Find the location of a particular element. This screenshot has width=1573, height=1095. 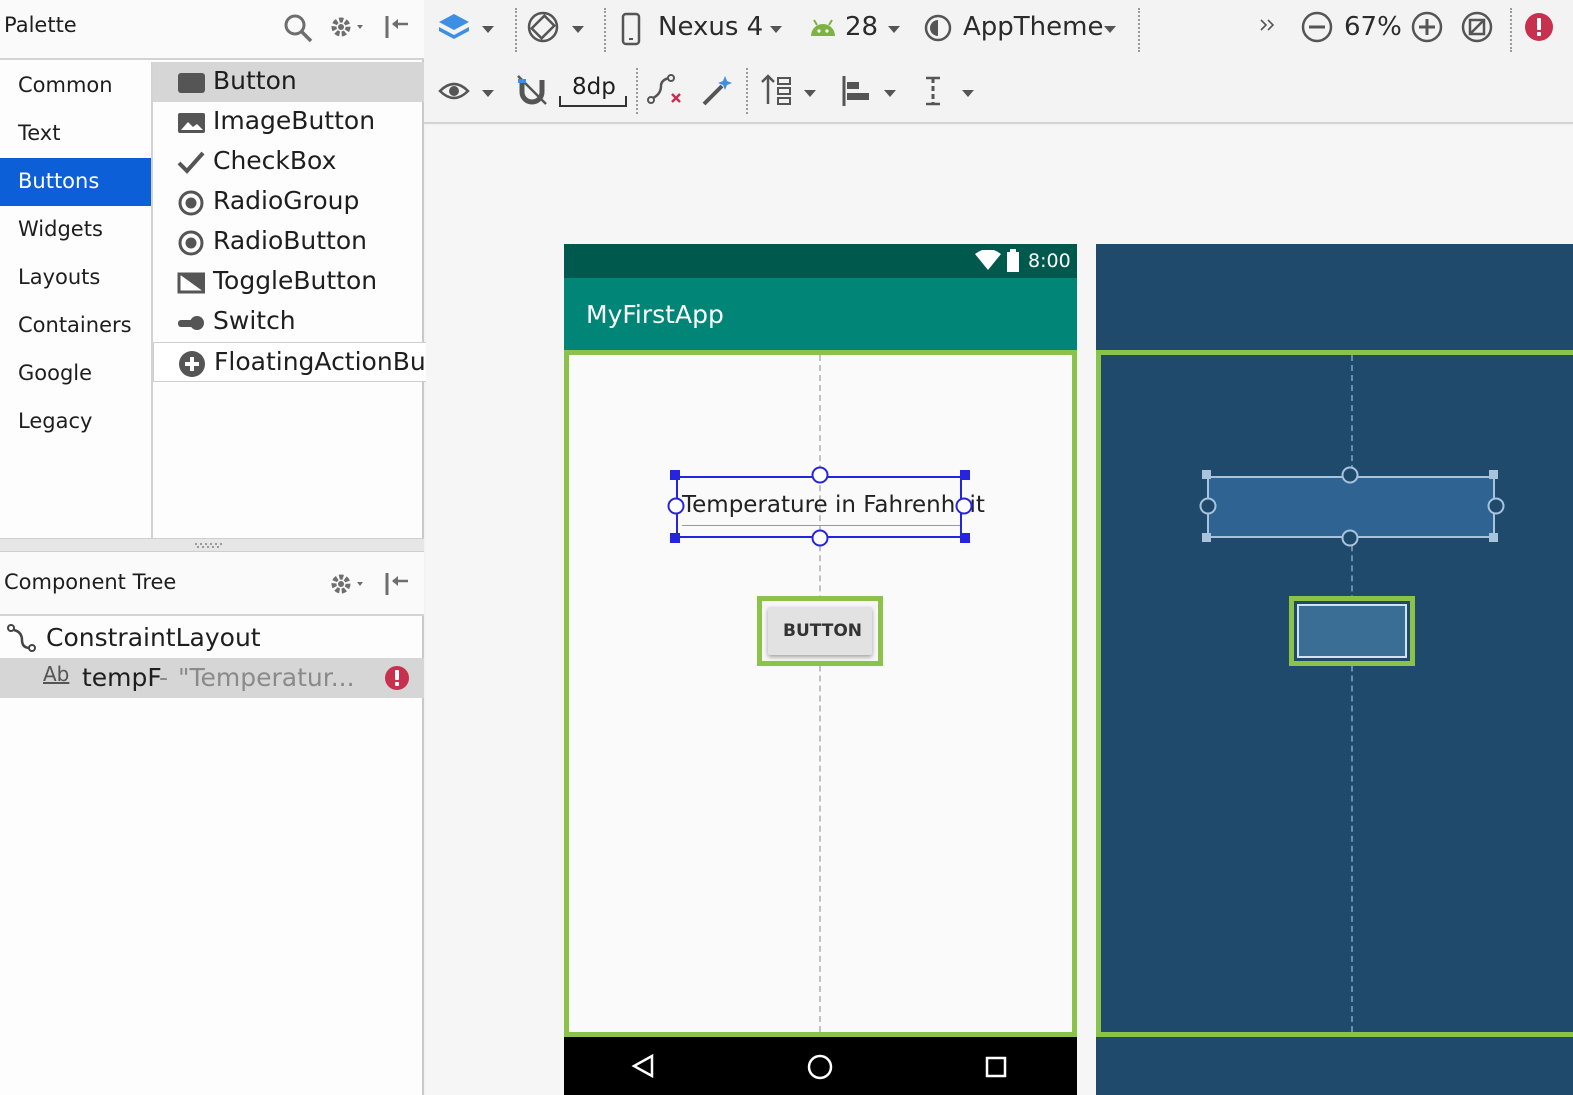

search-icon is located at coordinates (298, 28).